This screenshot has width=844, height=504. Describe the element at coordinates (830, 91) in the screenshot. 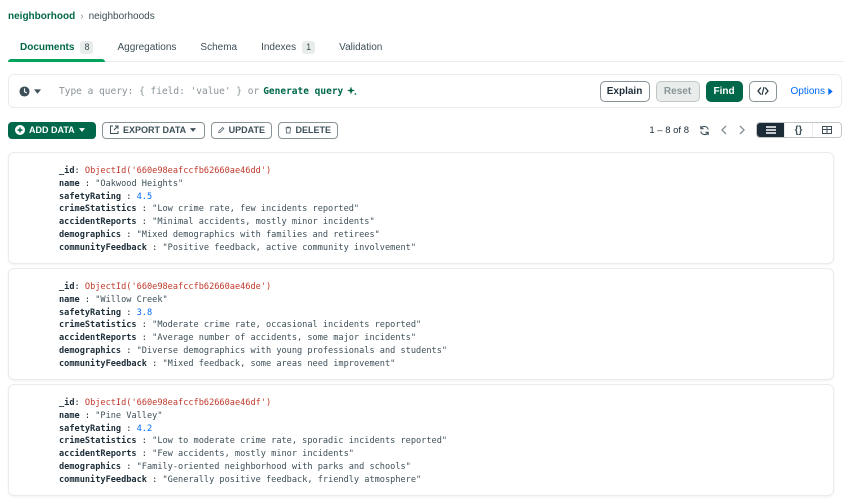

I see `caret-right-icon` at that location.